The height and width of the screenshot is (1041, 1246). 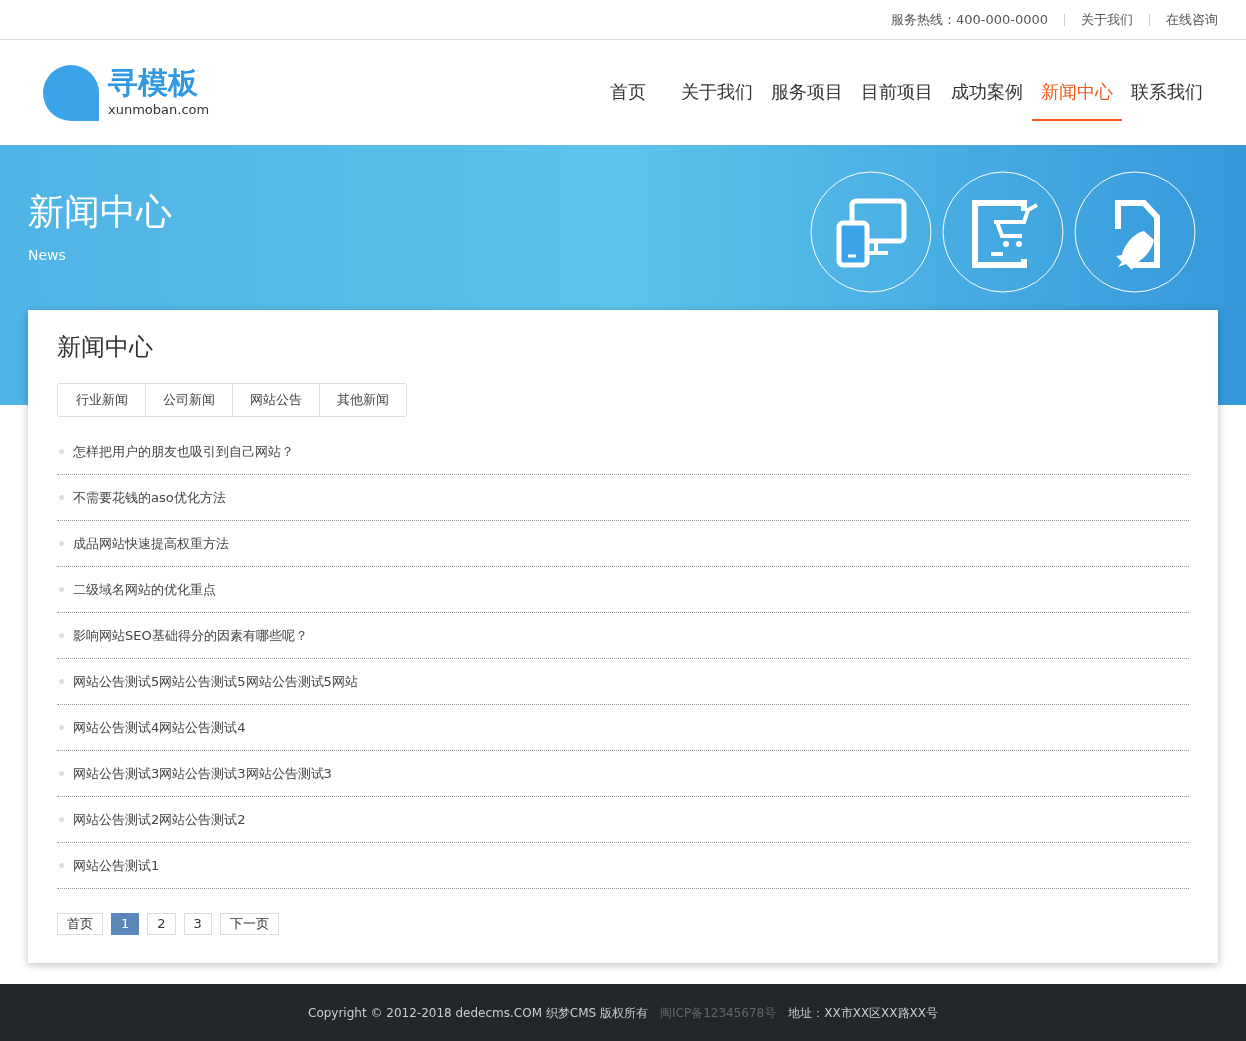 I want to click on devices-icon, so click(x=871, y=232).